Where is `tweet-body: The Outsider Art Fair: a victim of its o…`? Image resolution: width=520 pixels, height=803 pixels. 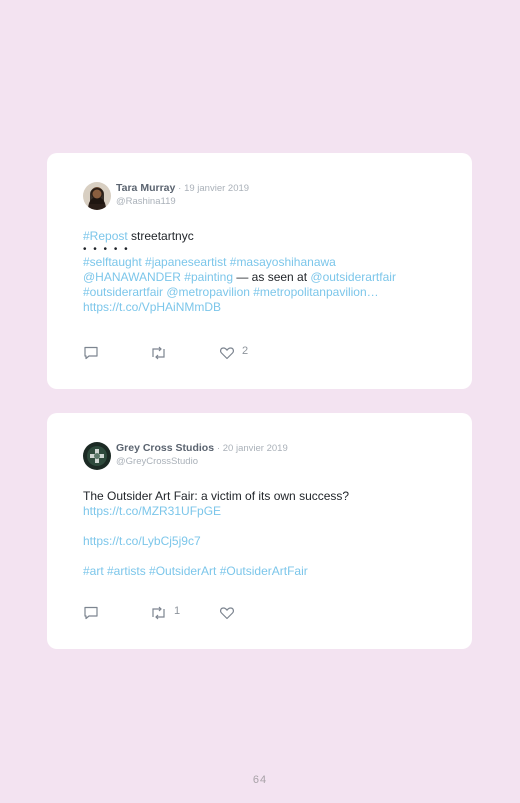 tweet-body: The Outsider Art Fair: a victim of its o… is located at coordinates (267, 534).